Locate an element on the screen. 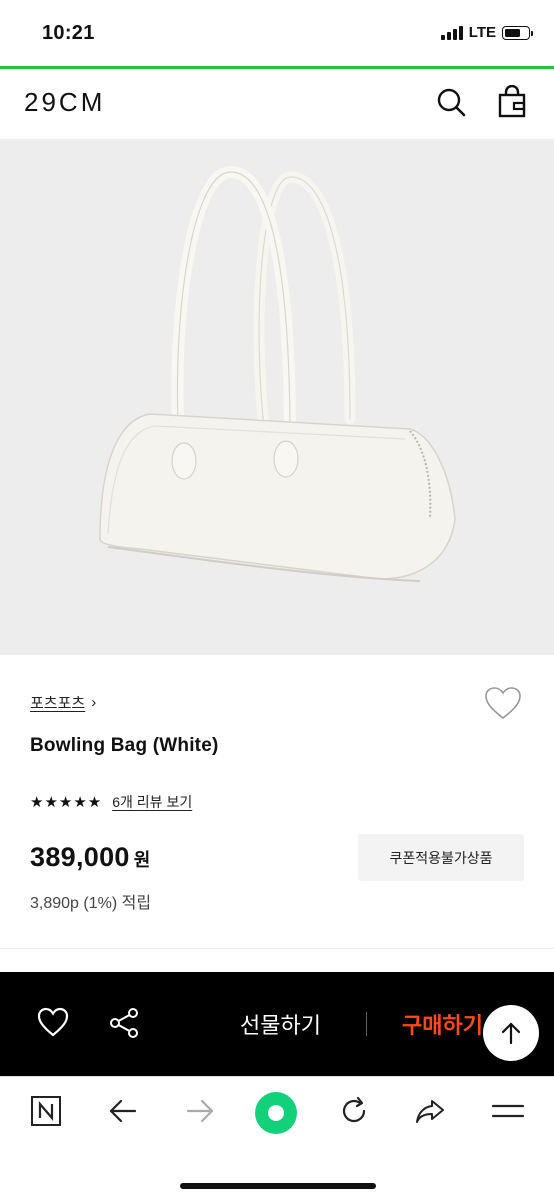 This screenshot has height=1200, width=554. rating-row: ★★★★★ 6개 리뷰 보기 is located at coordinates (111, 802).